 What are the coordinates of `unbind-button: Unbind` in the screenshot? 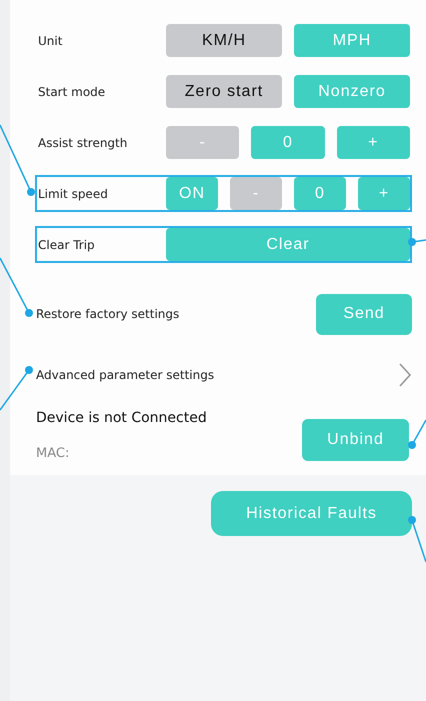 It's located at (355, 440).